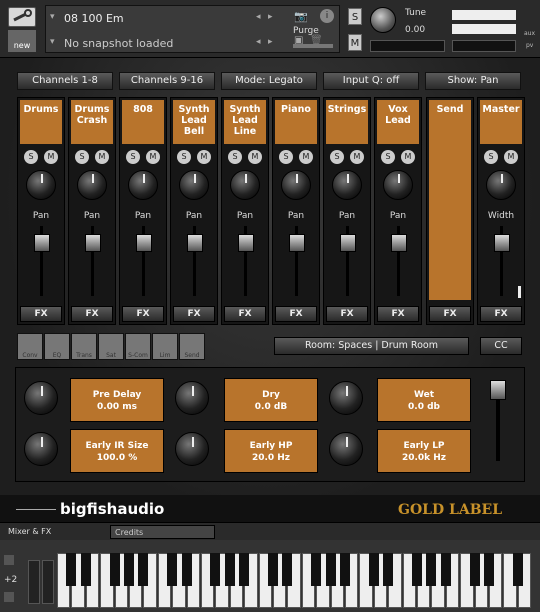 The image size is (540, 612). What do you see at coordinates (415, 30) in the screenshot?
I see `tune-value: 0.00` at bounding box center [415, 30].